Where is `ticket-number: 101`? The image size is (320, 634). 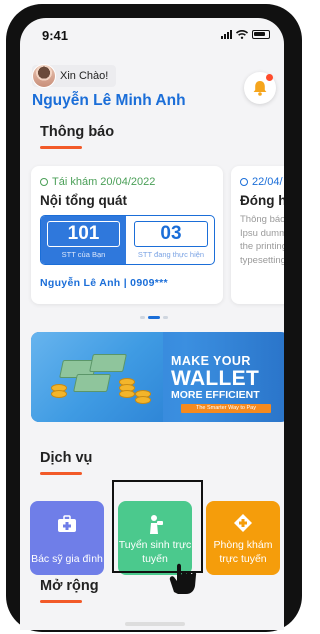
ticket-number: 101 is located at coordinates (83, 234).